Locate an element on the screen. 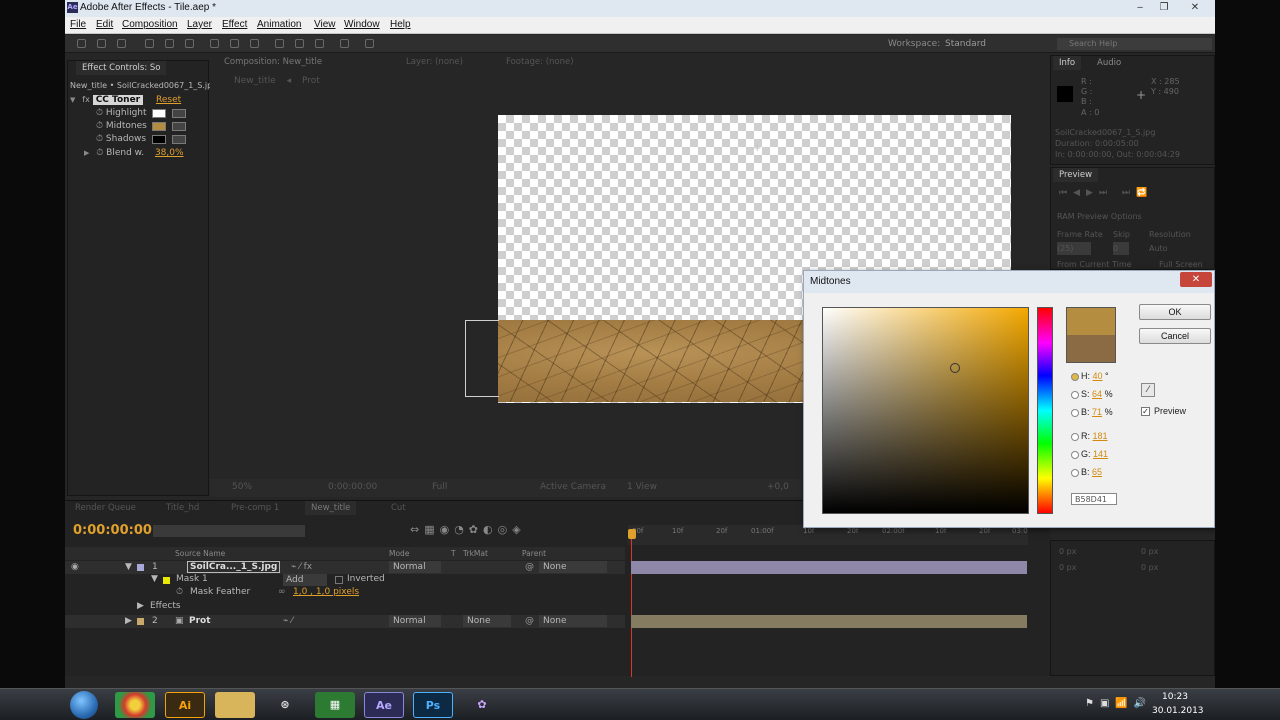  timeline-switches-icons: ⇔▦◉◔✿◐◎◈ is located at coordinates (468, 529).